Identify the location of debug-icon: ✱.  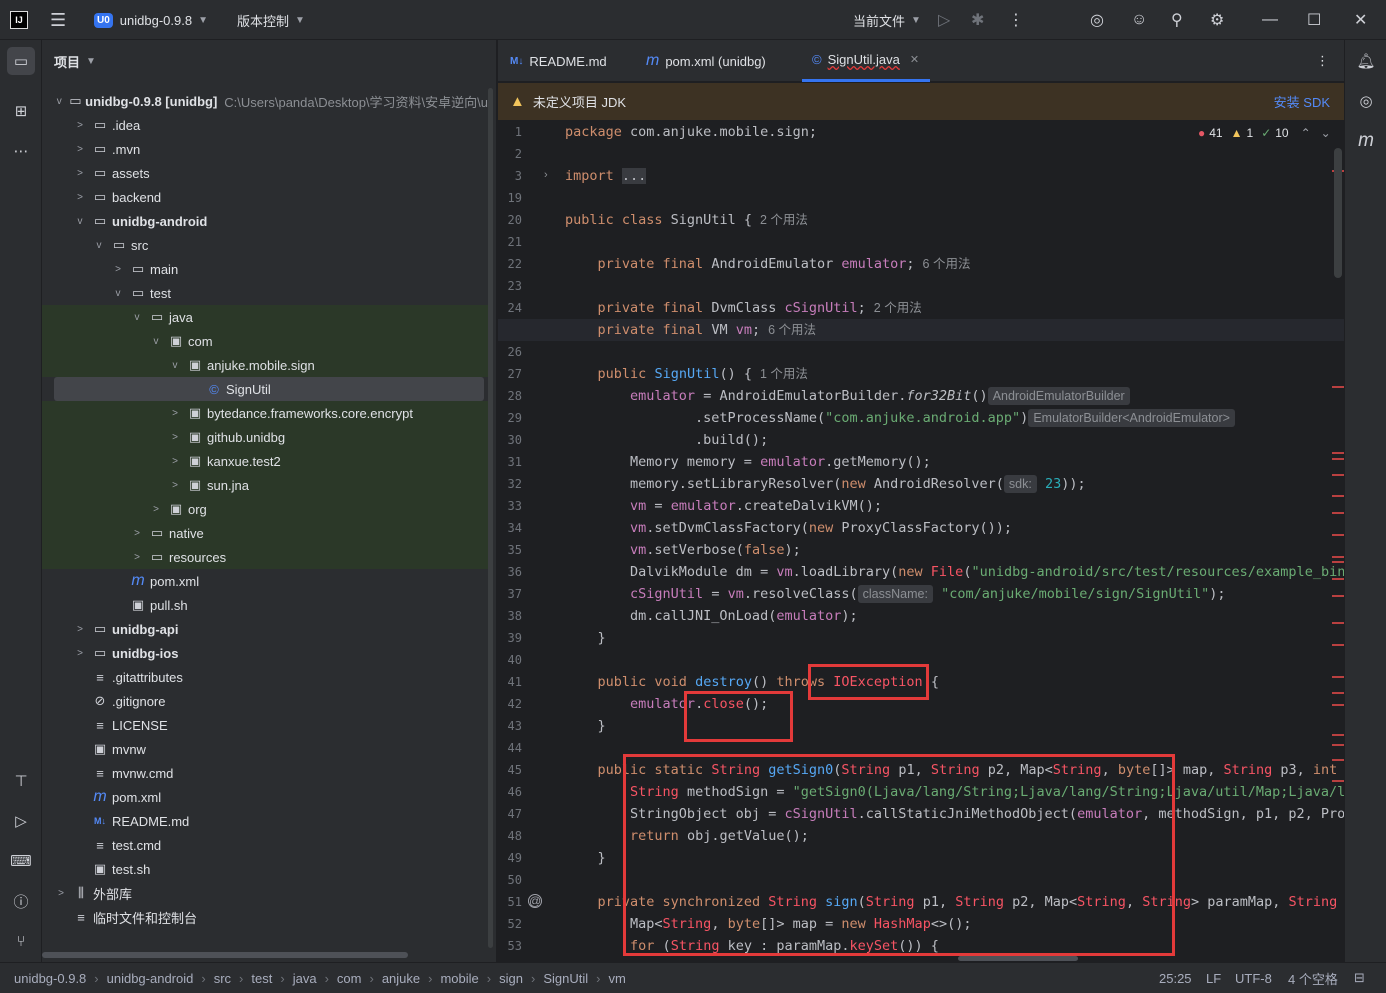
(977, 20).